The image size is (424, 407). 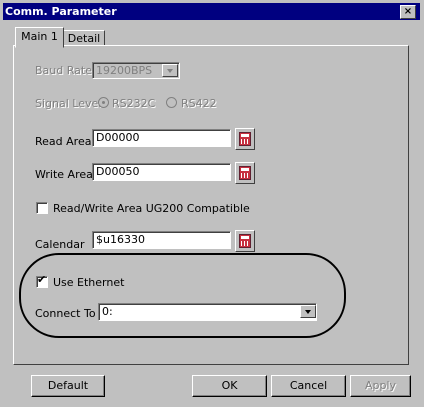 I want to click on write-area-input: D00050, so click(x=161, y=172).